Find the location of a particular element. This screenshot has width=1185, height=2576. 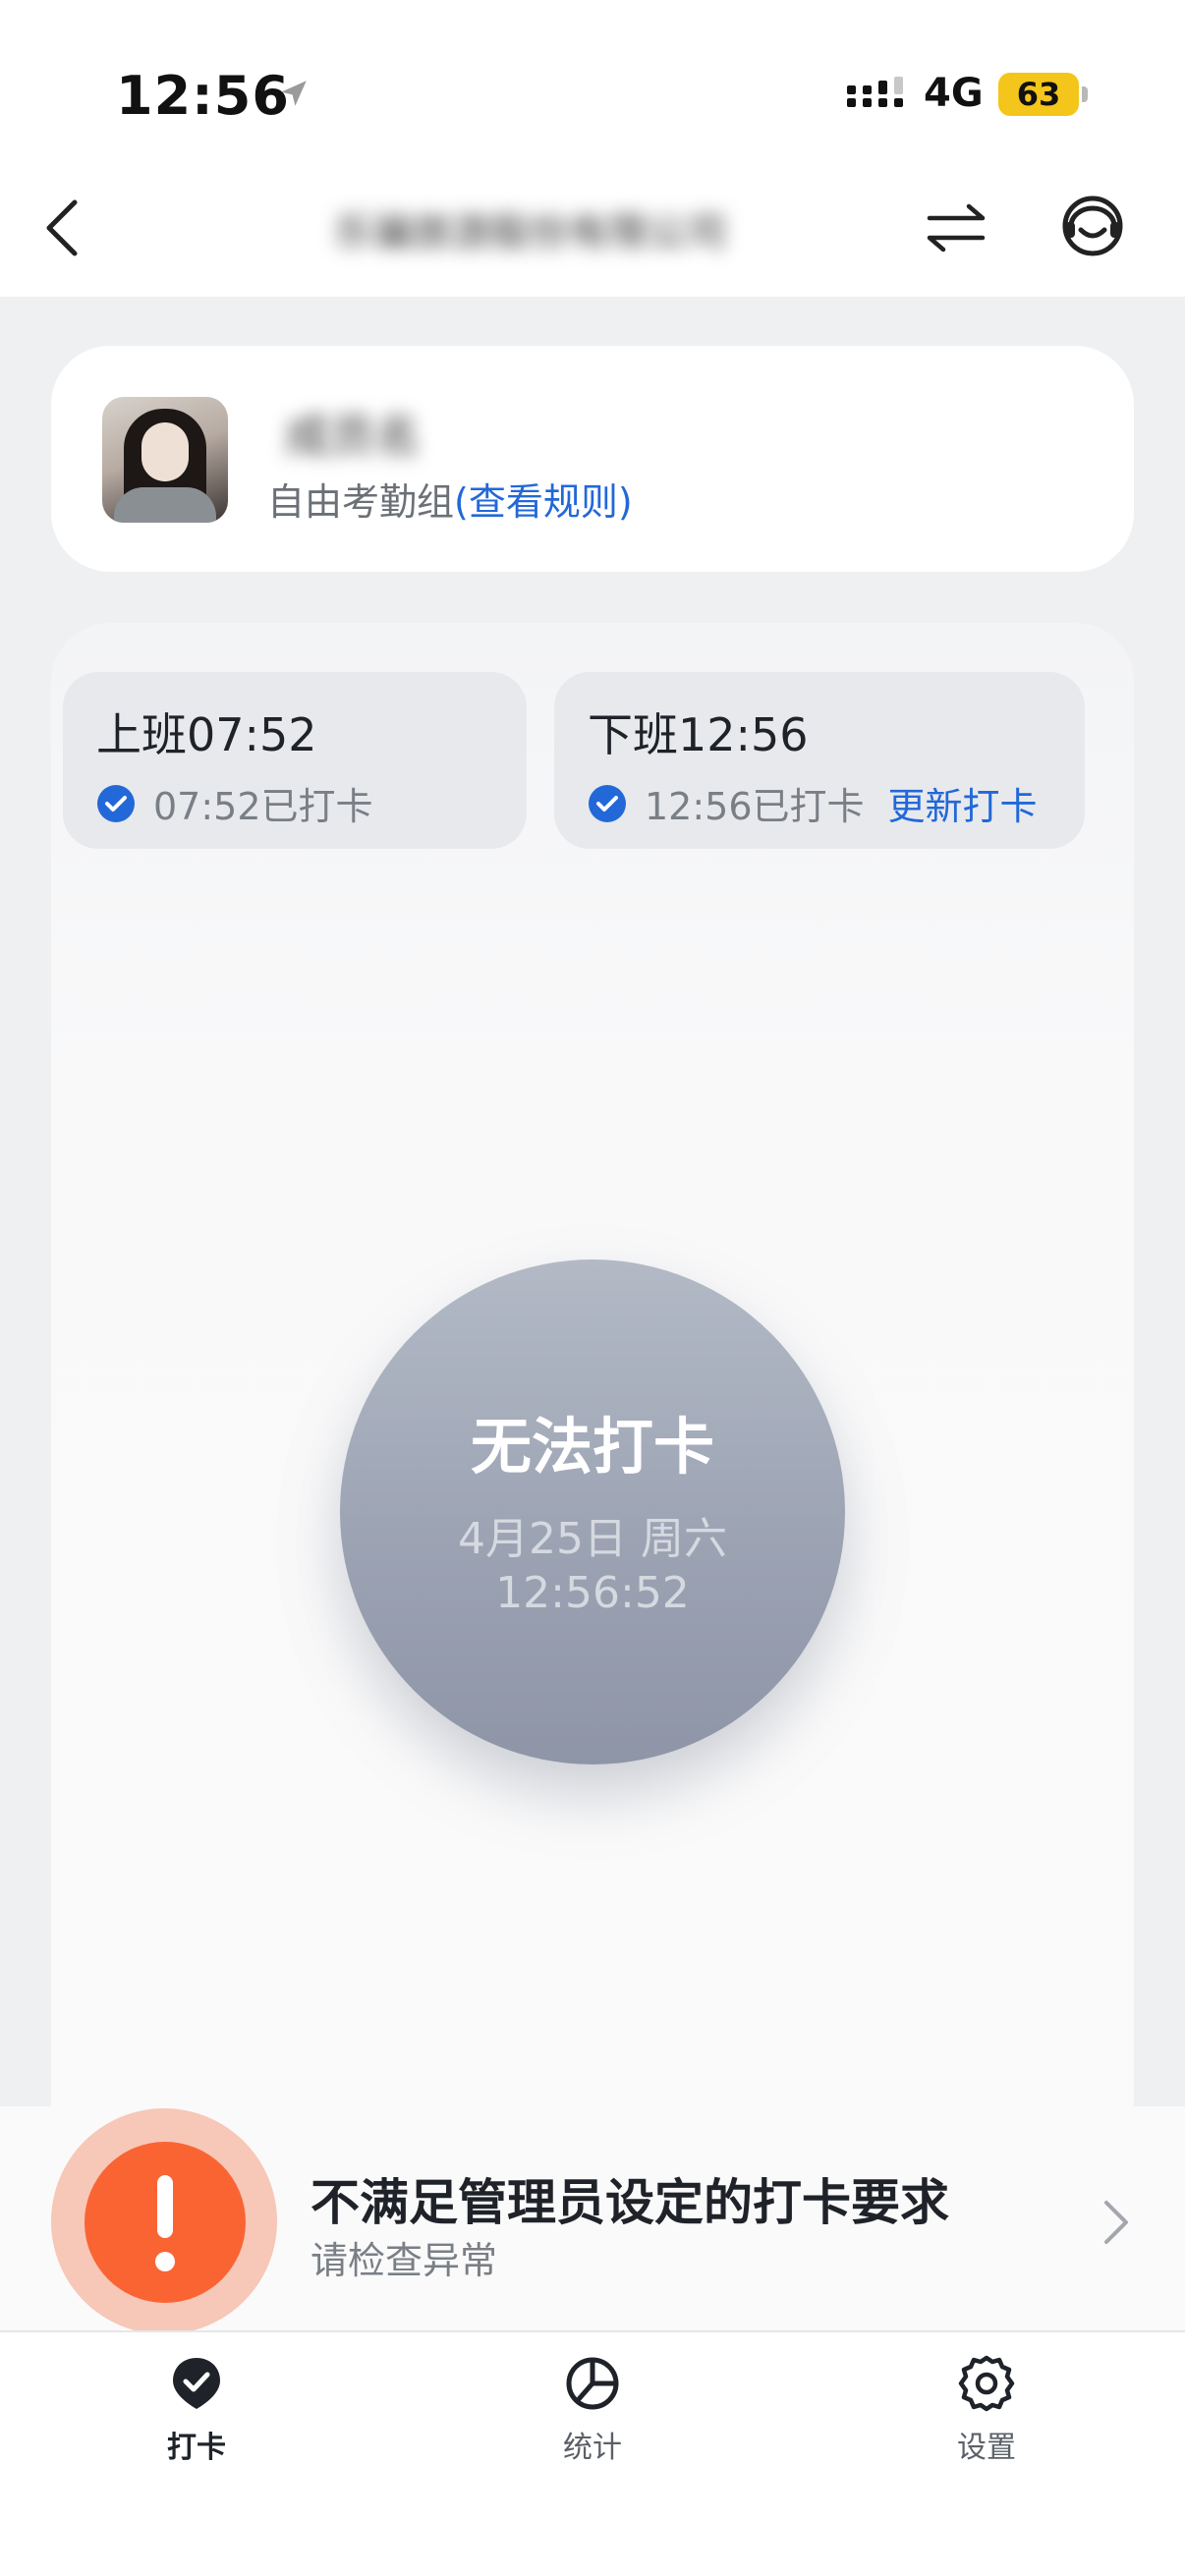

location-arrow-icon is located at coordinates (294, 93).